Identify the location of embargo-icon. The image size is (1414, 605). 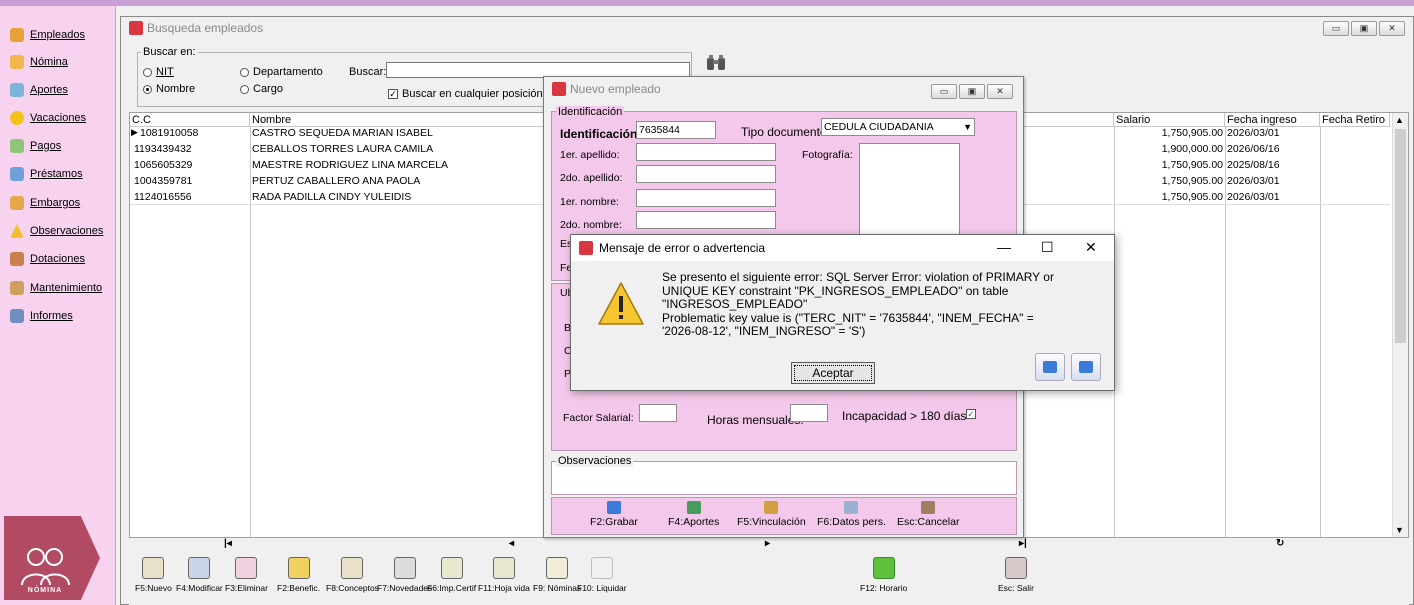
(17, 203).